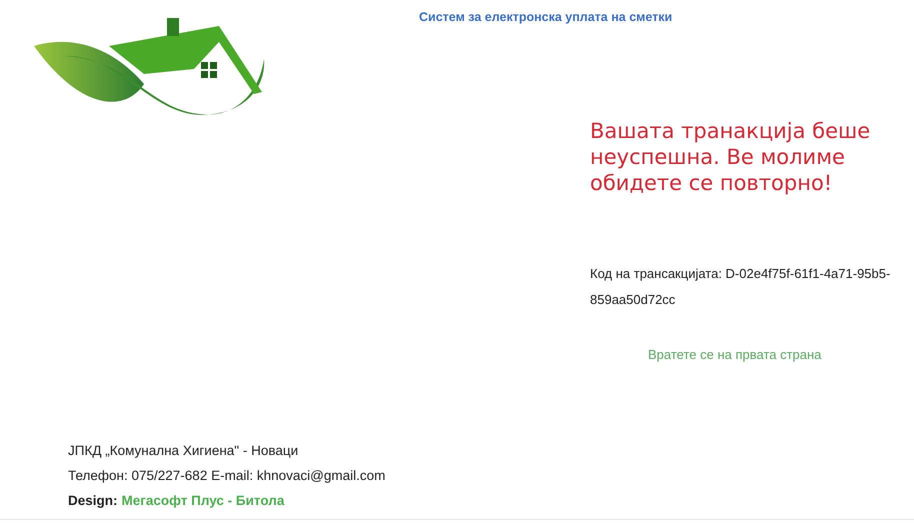 The image size is (914, 523). I want to click on contact-info: Телефон: 075/227-682 E-mail: khnovaci@gmail.com, so click(227, 476).